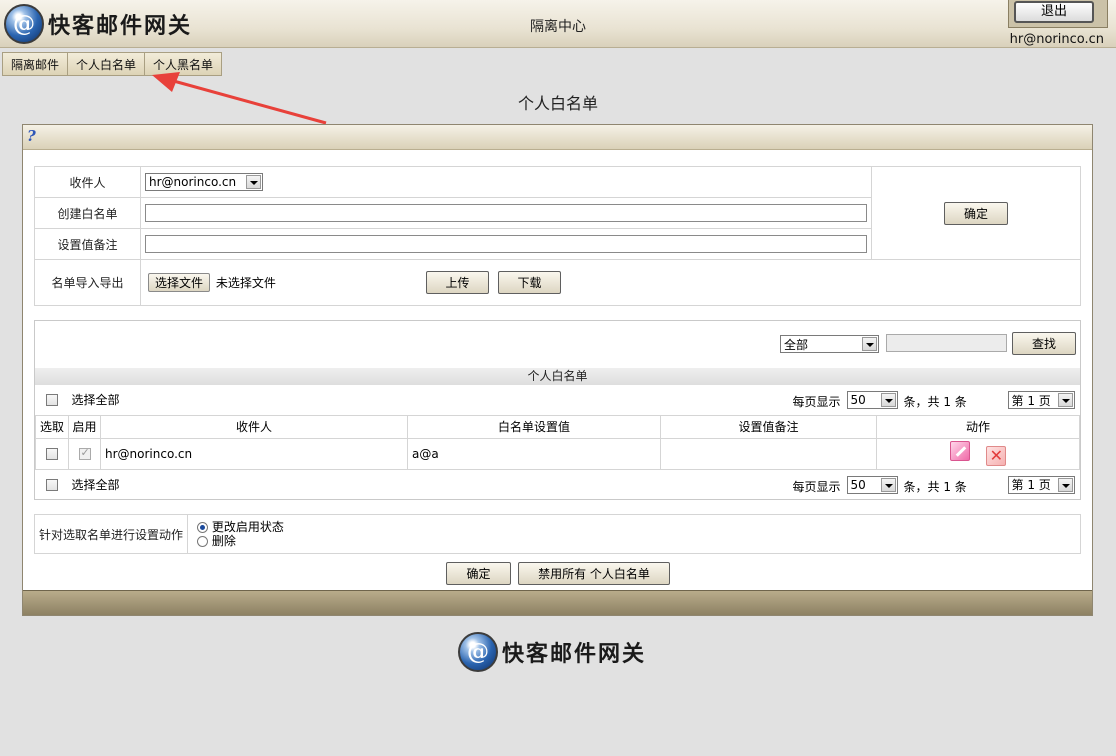  What do you see at coordinates (557, 376) in the screenshot?
I see `list-title: 个人白名单` at bounding box center [557, 376].